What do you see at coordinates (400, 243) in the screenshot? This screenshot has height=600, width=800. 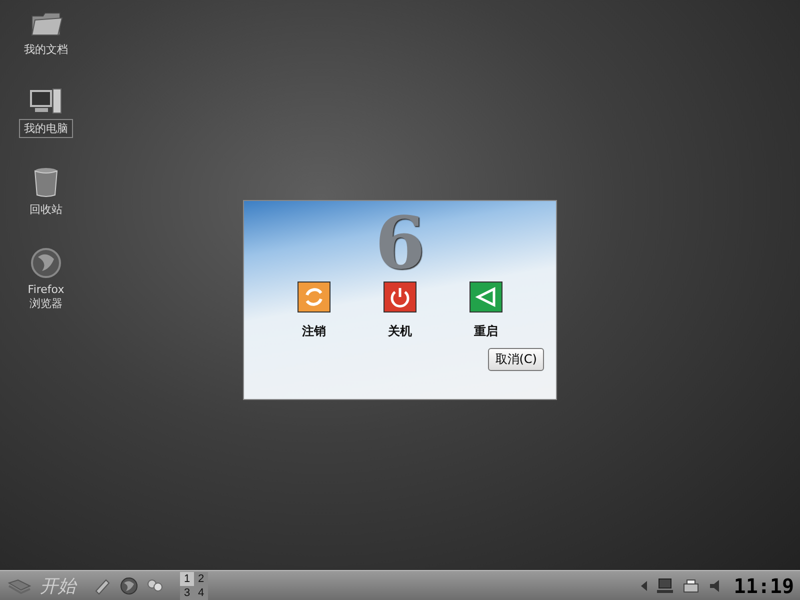 I see `logo-text: 6` at bounding box center [400, 243].